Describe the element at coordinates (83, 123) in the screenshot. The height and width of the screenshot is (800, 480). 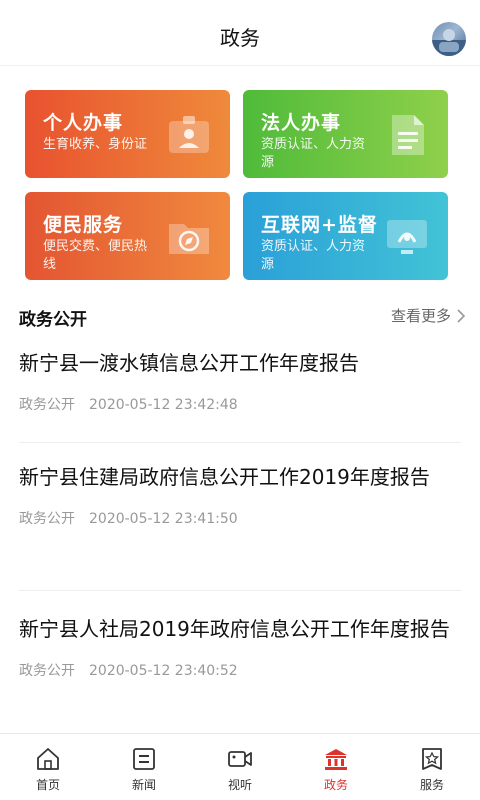
I see `service-card-title: 个人办事` at that location.